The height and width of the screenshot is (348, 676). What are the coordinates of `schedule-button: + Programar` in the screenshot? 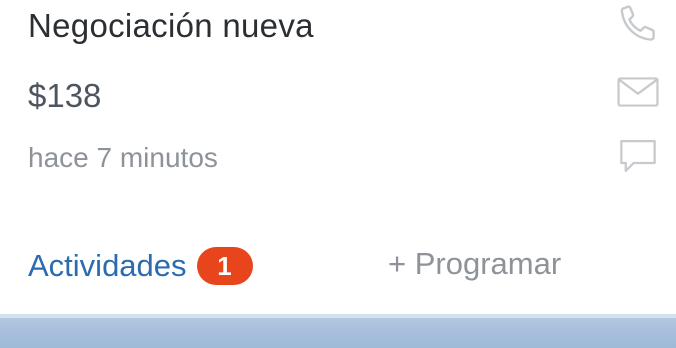 It's located at (474, 264).